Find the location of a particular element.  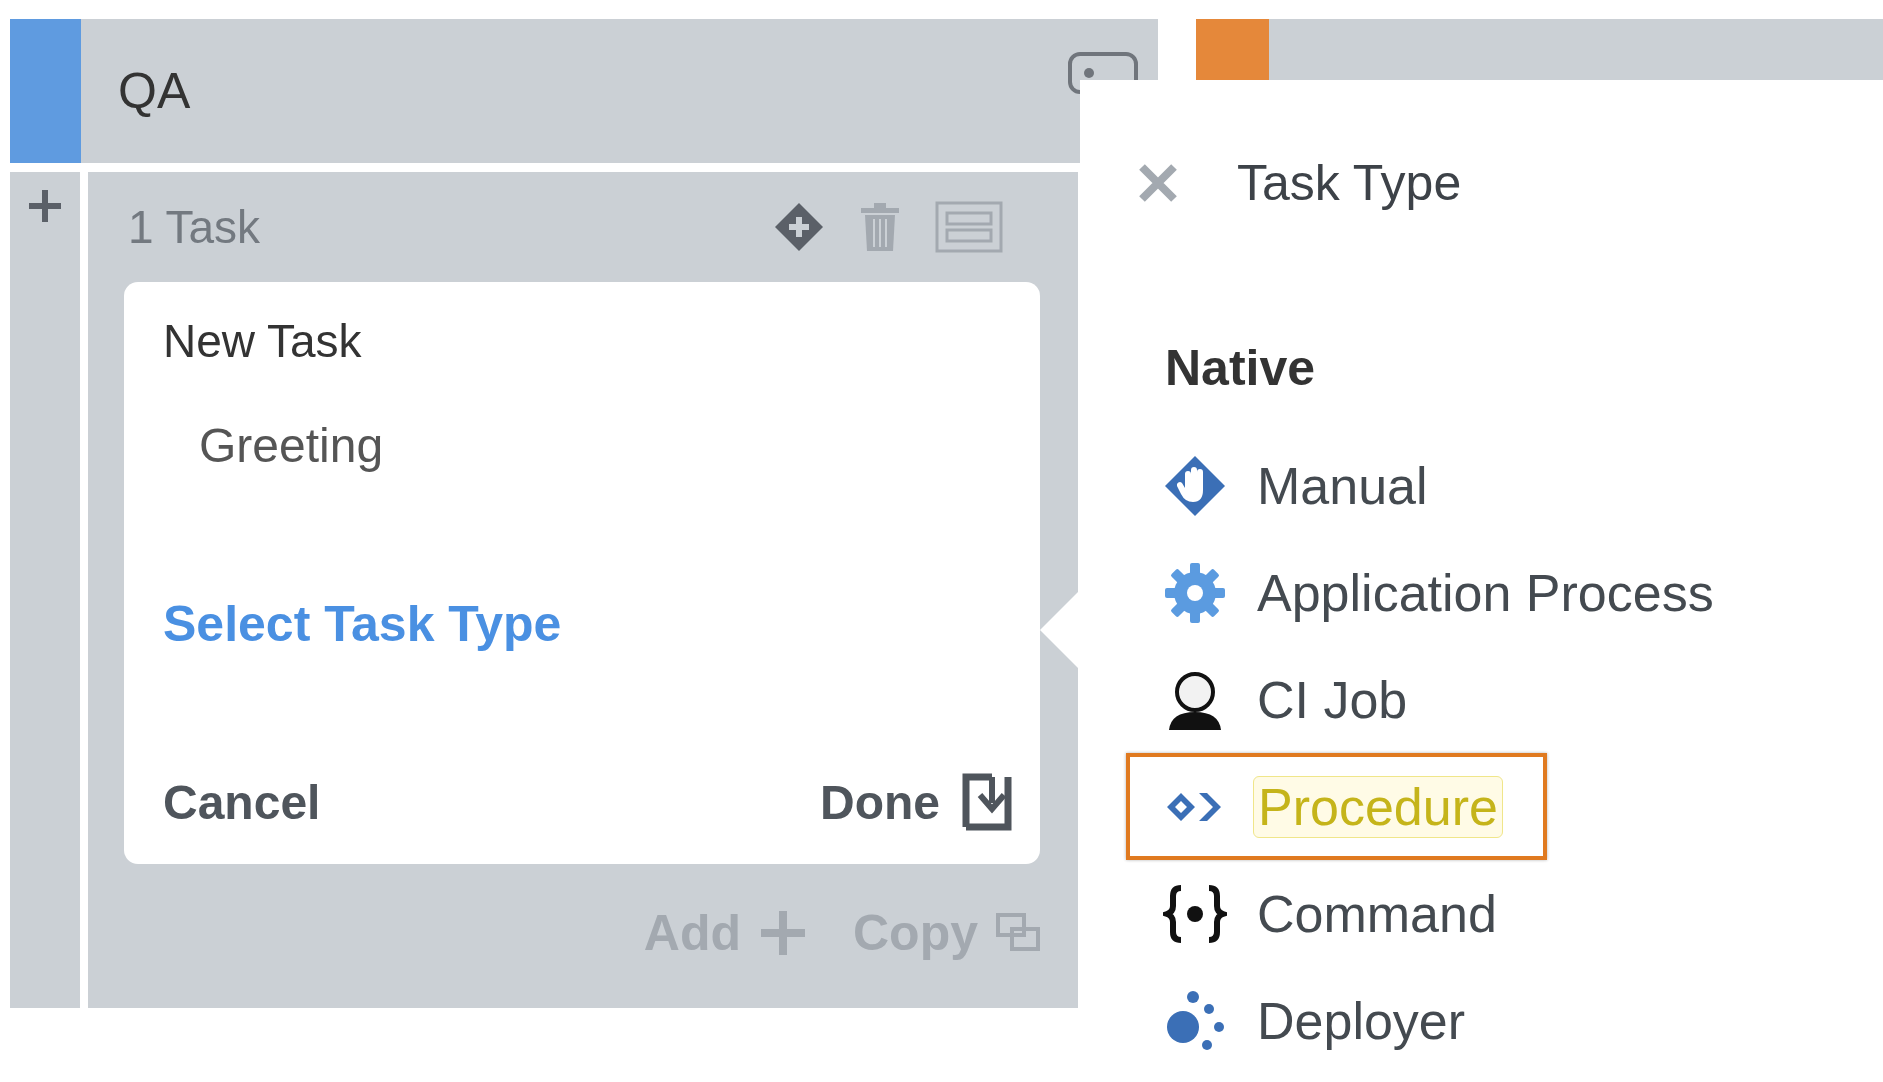

cancel-button: Cancel is located at coordinates (242, 802).